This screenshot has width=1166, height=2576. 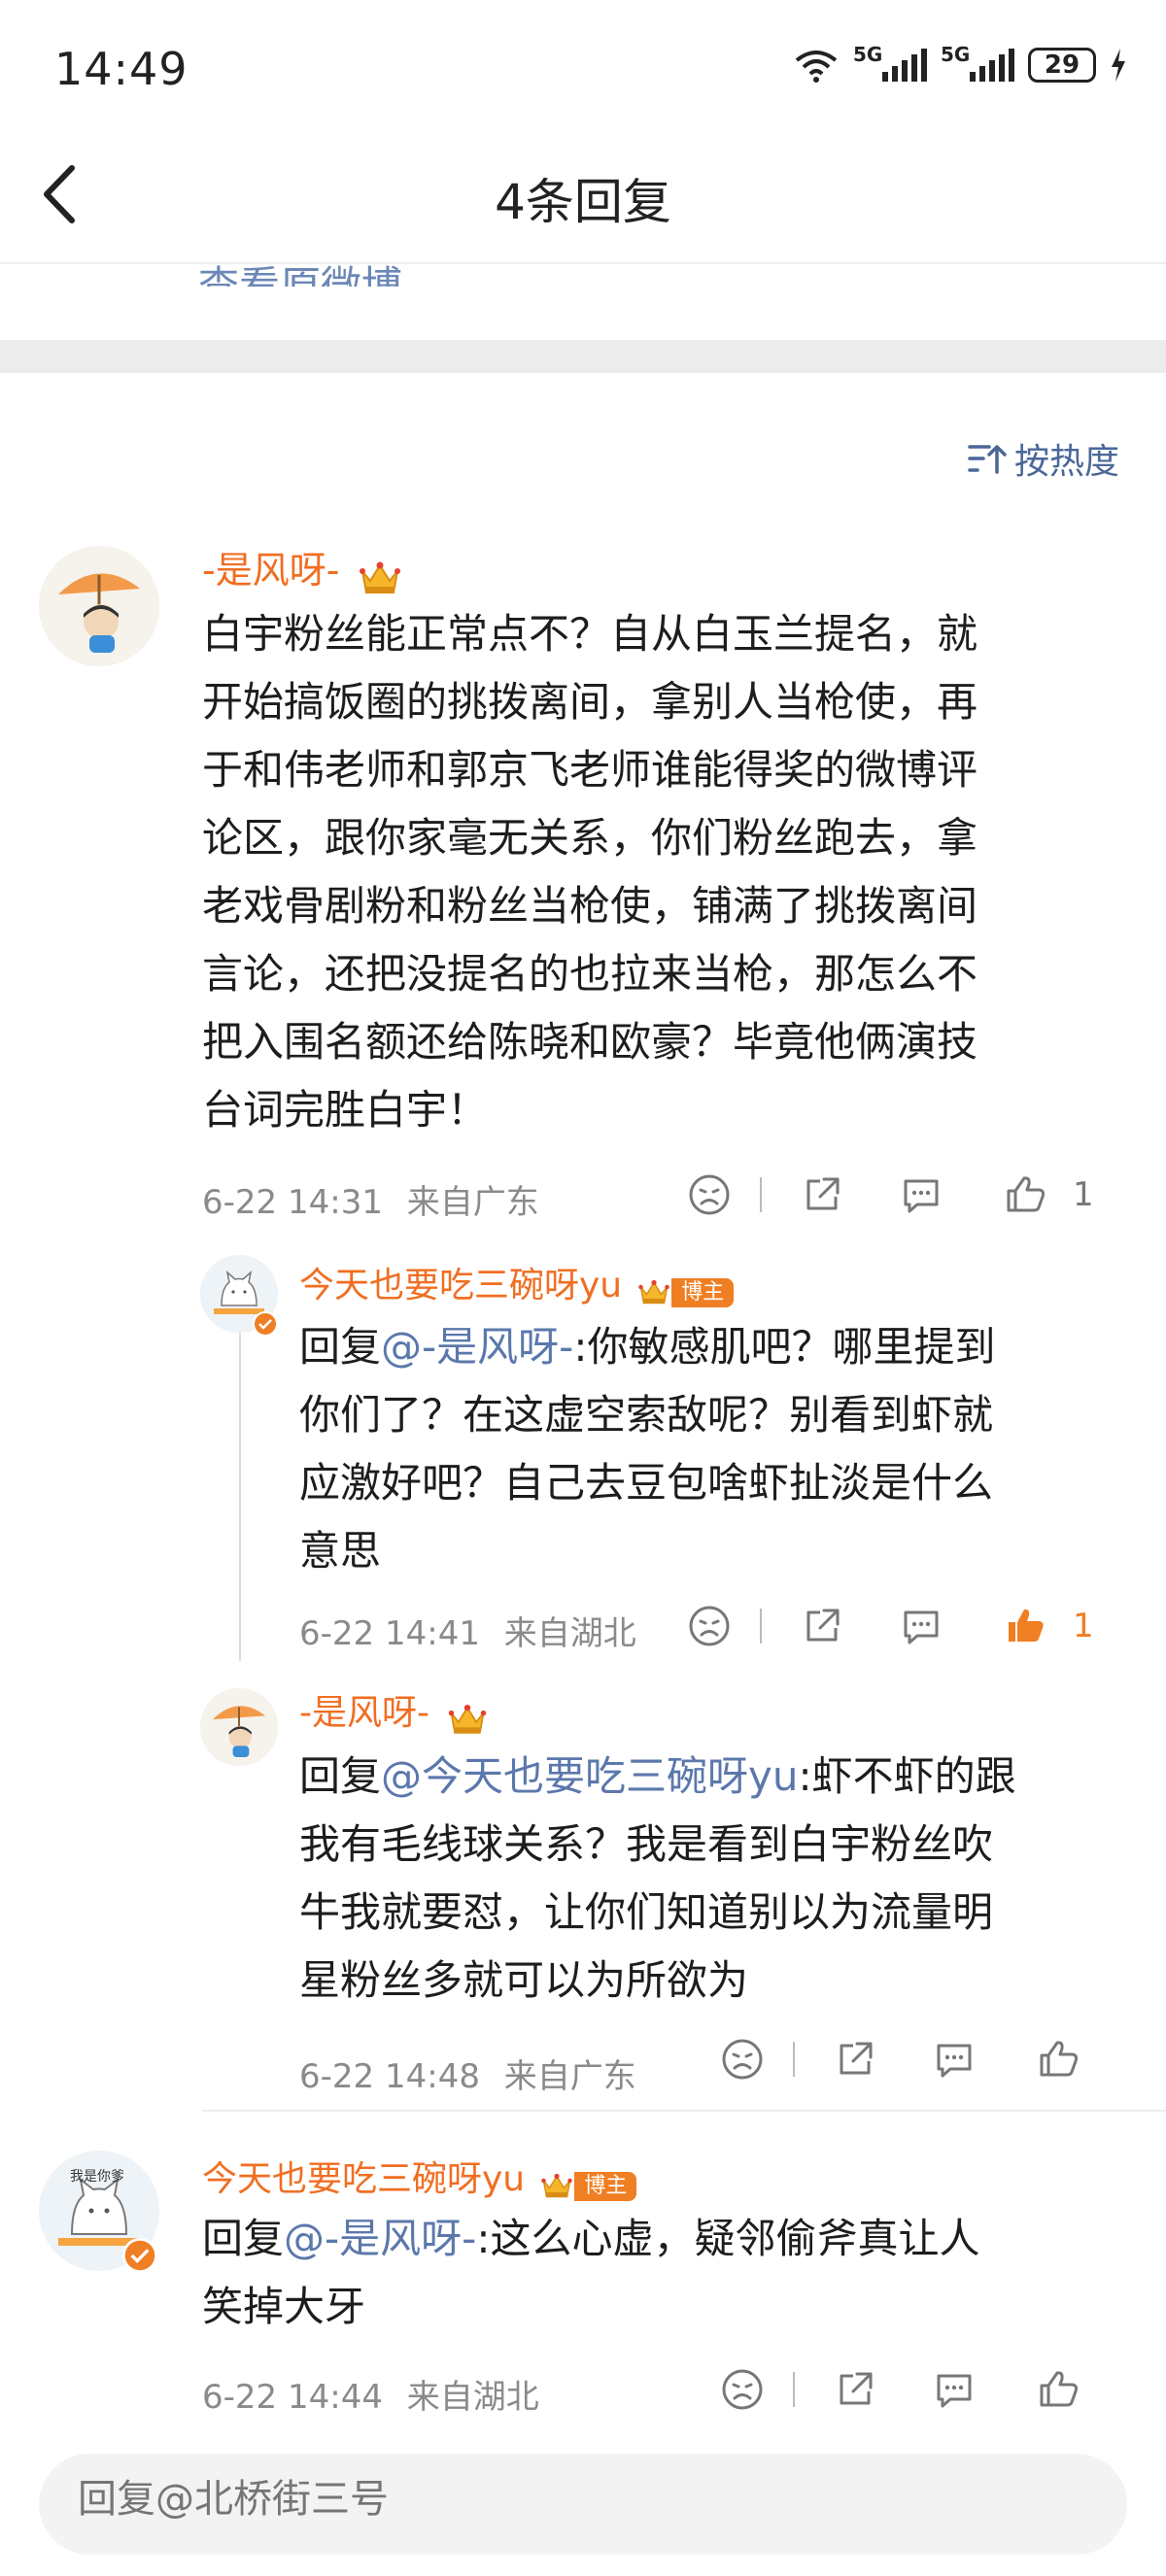 I want to click on comment-line: 牛我就要怼，让你们知道别以为流量明, so click(x=646, y=1912).